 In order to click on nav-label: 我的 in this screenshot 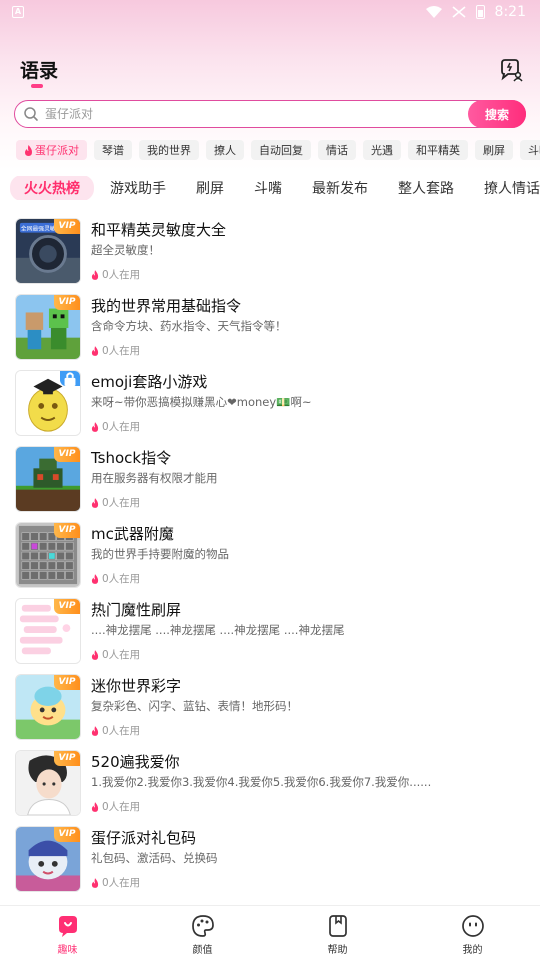, I will do `click(472, 950)`.